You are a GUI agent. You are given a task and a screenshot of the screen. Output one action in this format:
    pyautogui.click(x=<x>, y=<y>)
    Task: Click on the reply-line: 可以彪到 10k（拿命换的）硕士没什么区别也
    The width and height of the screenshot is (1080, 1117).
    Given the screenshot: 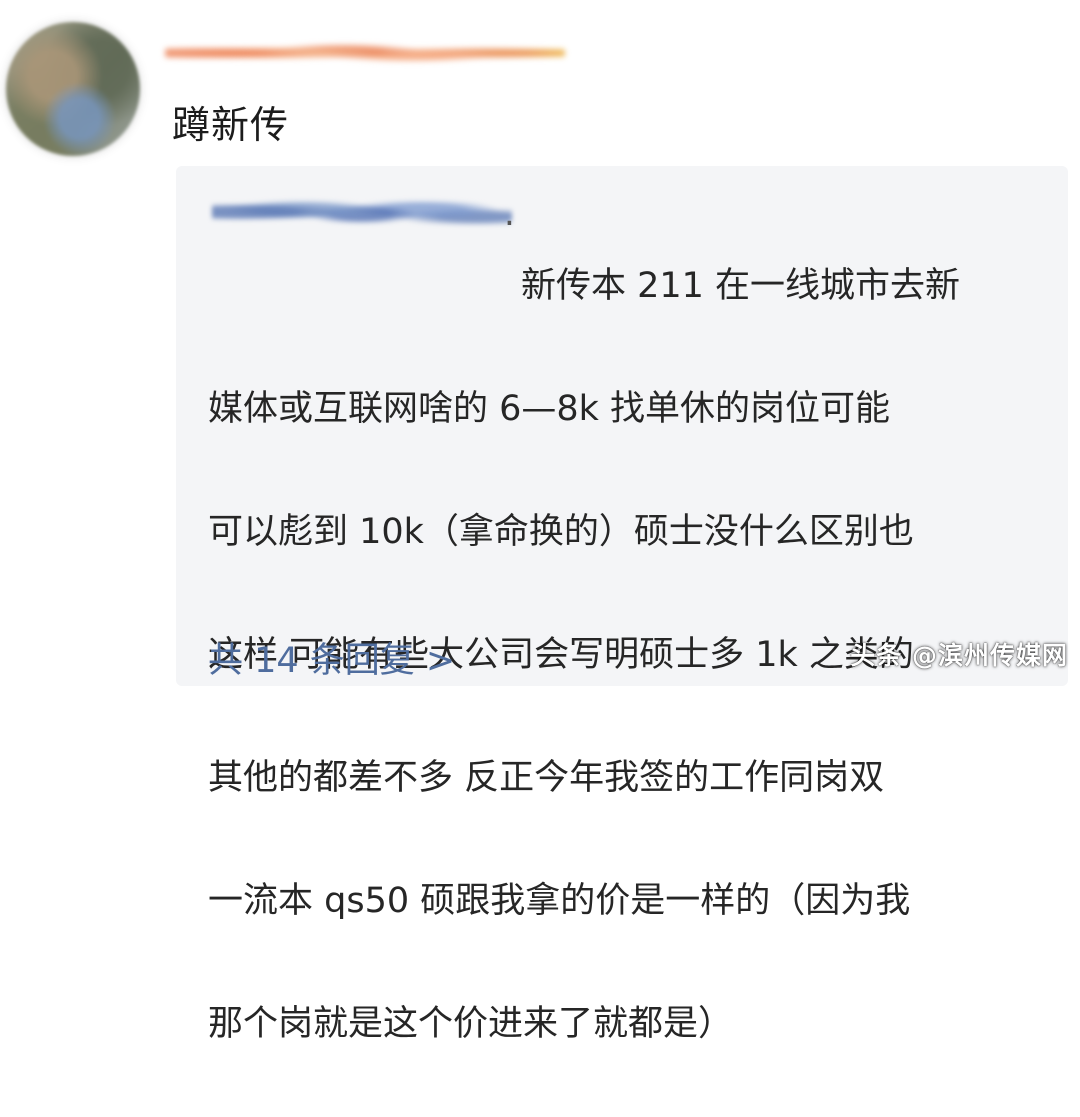 What is the action you would take?
    pyautogui.click(x=561, y=531)
    